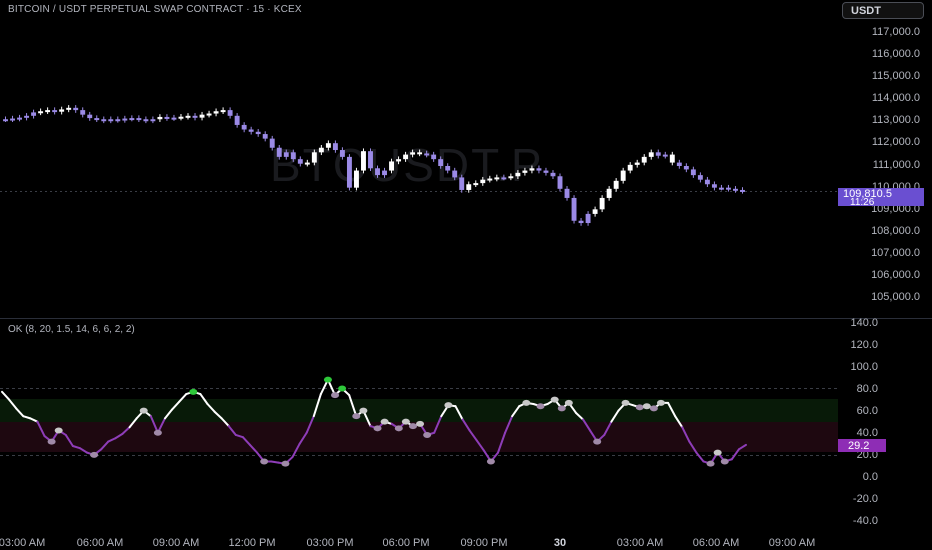 This screenshot has width=932, height=550. Describe the element at coordinates (865, 521) in the screenshot. I see `indicator-tick: -40.0` at that location.